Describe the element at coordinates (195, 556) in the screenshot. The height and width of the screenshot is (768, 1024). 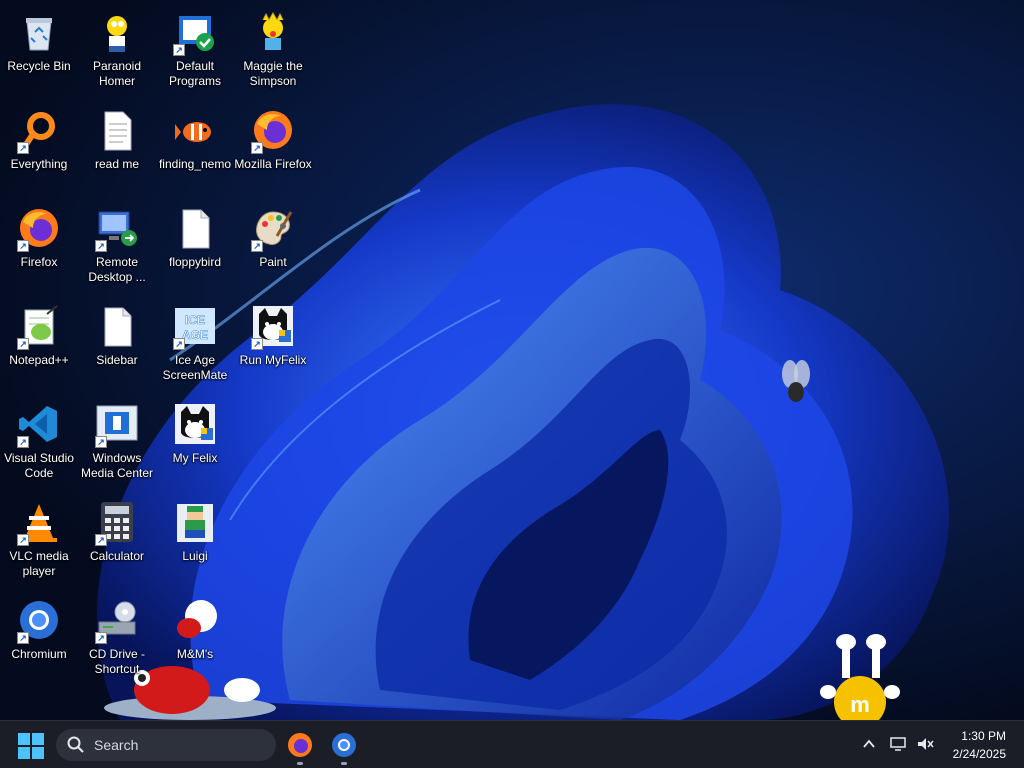
I see `desktop-icon-label: Luigi` at that location.